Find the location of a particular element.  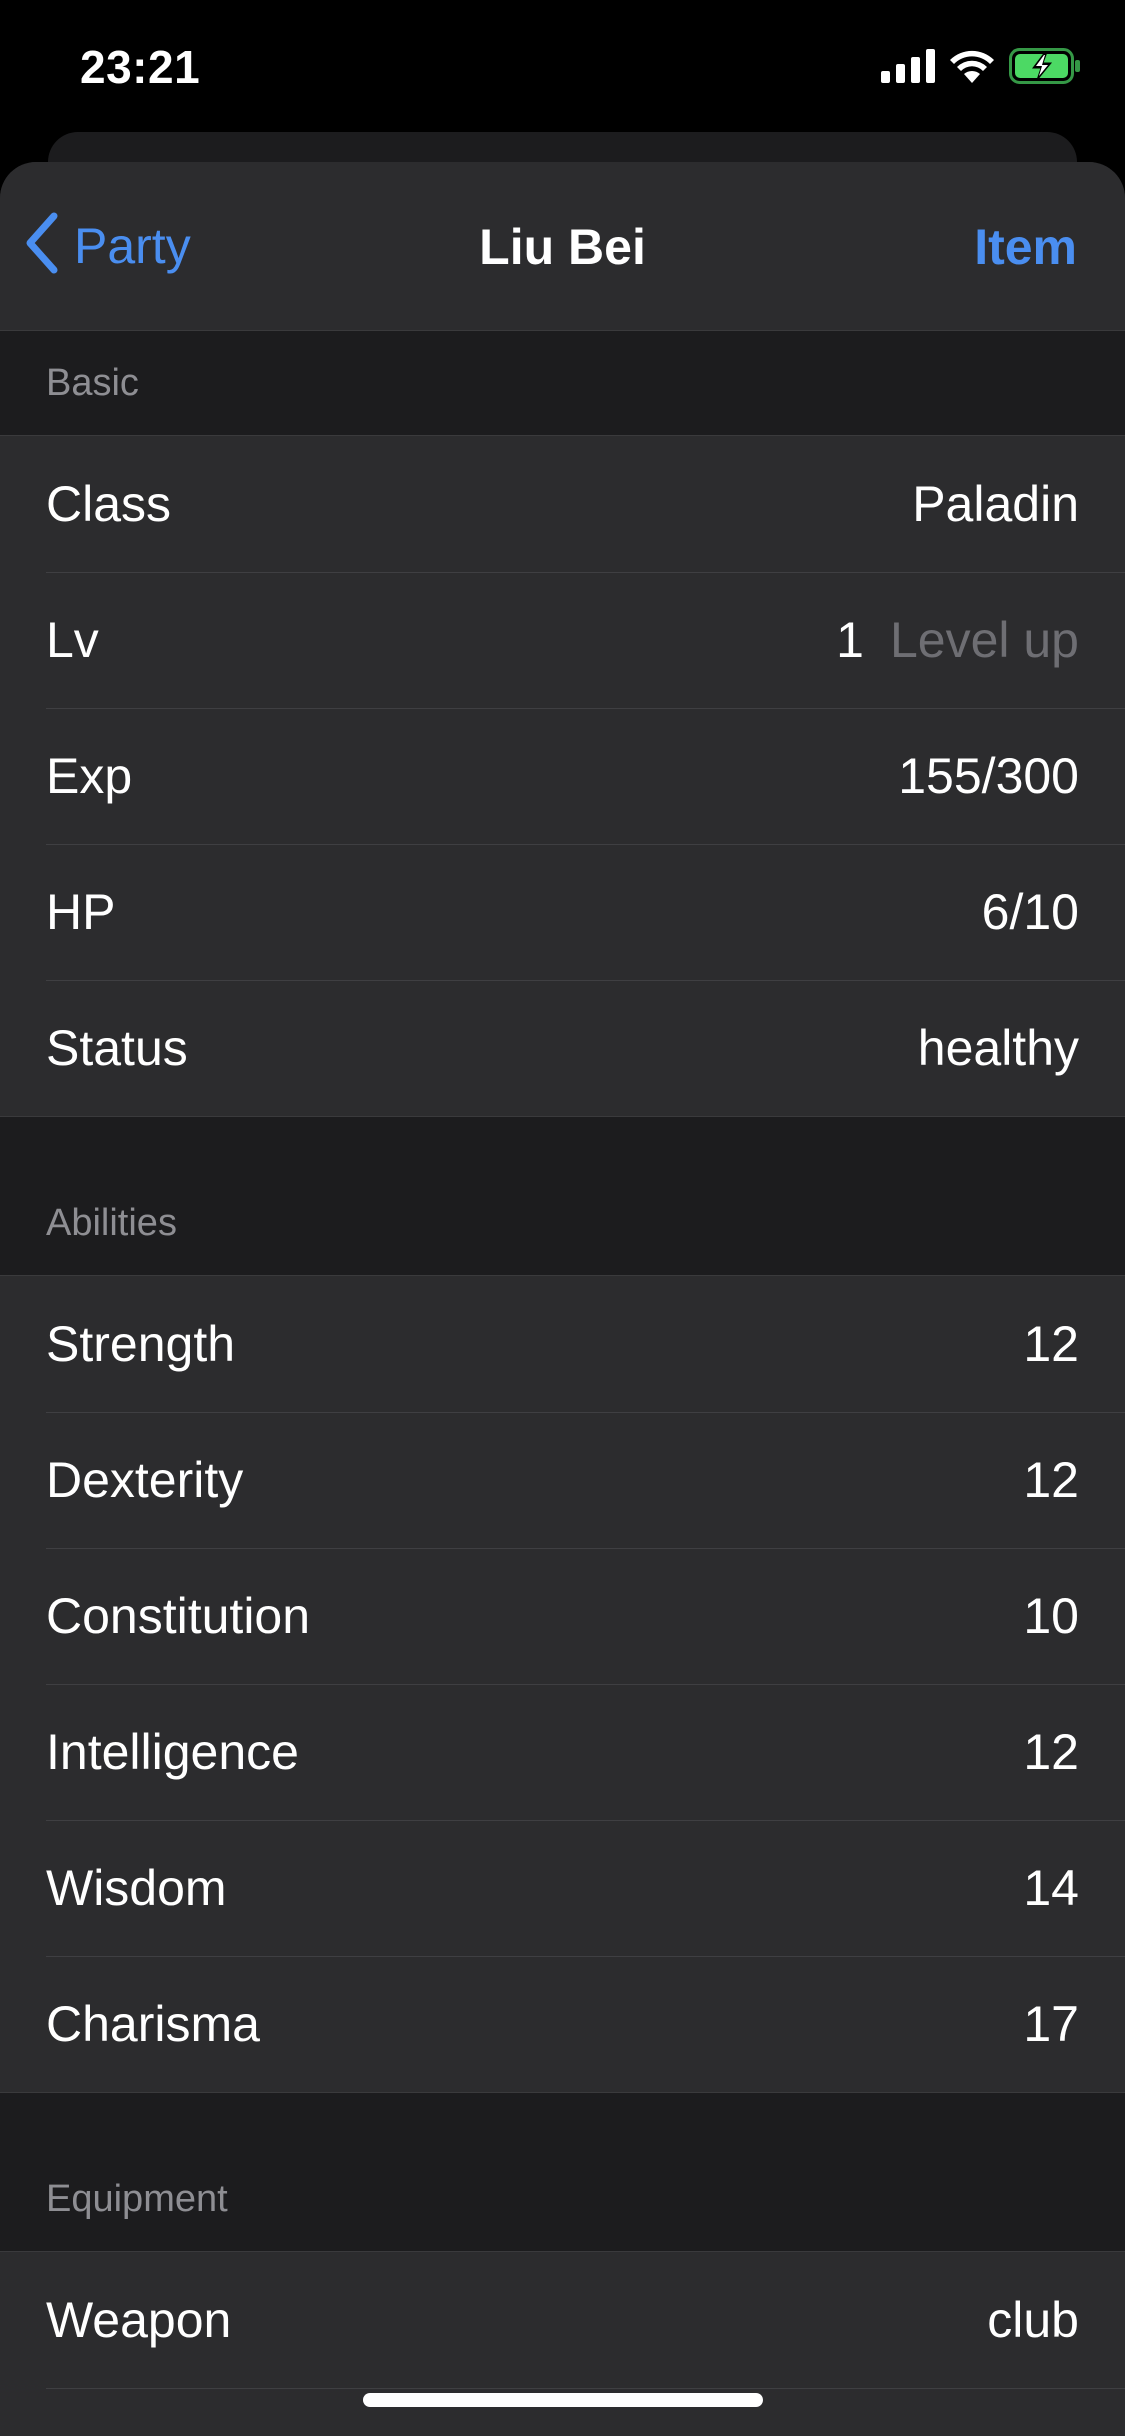

row-constitution: Constitution 10 is located at coordinates (562, 1616).